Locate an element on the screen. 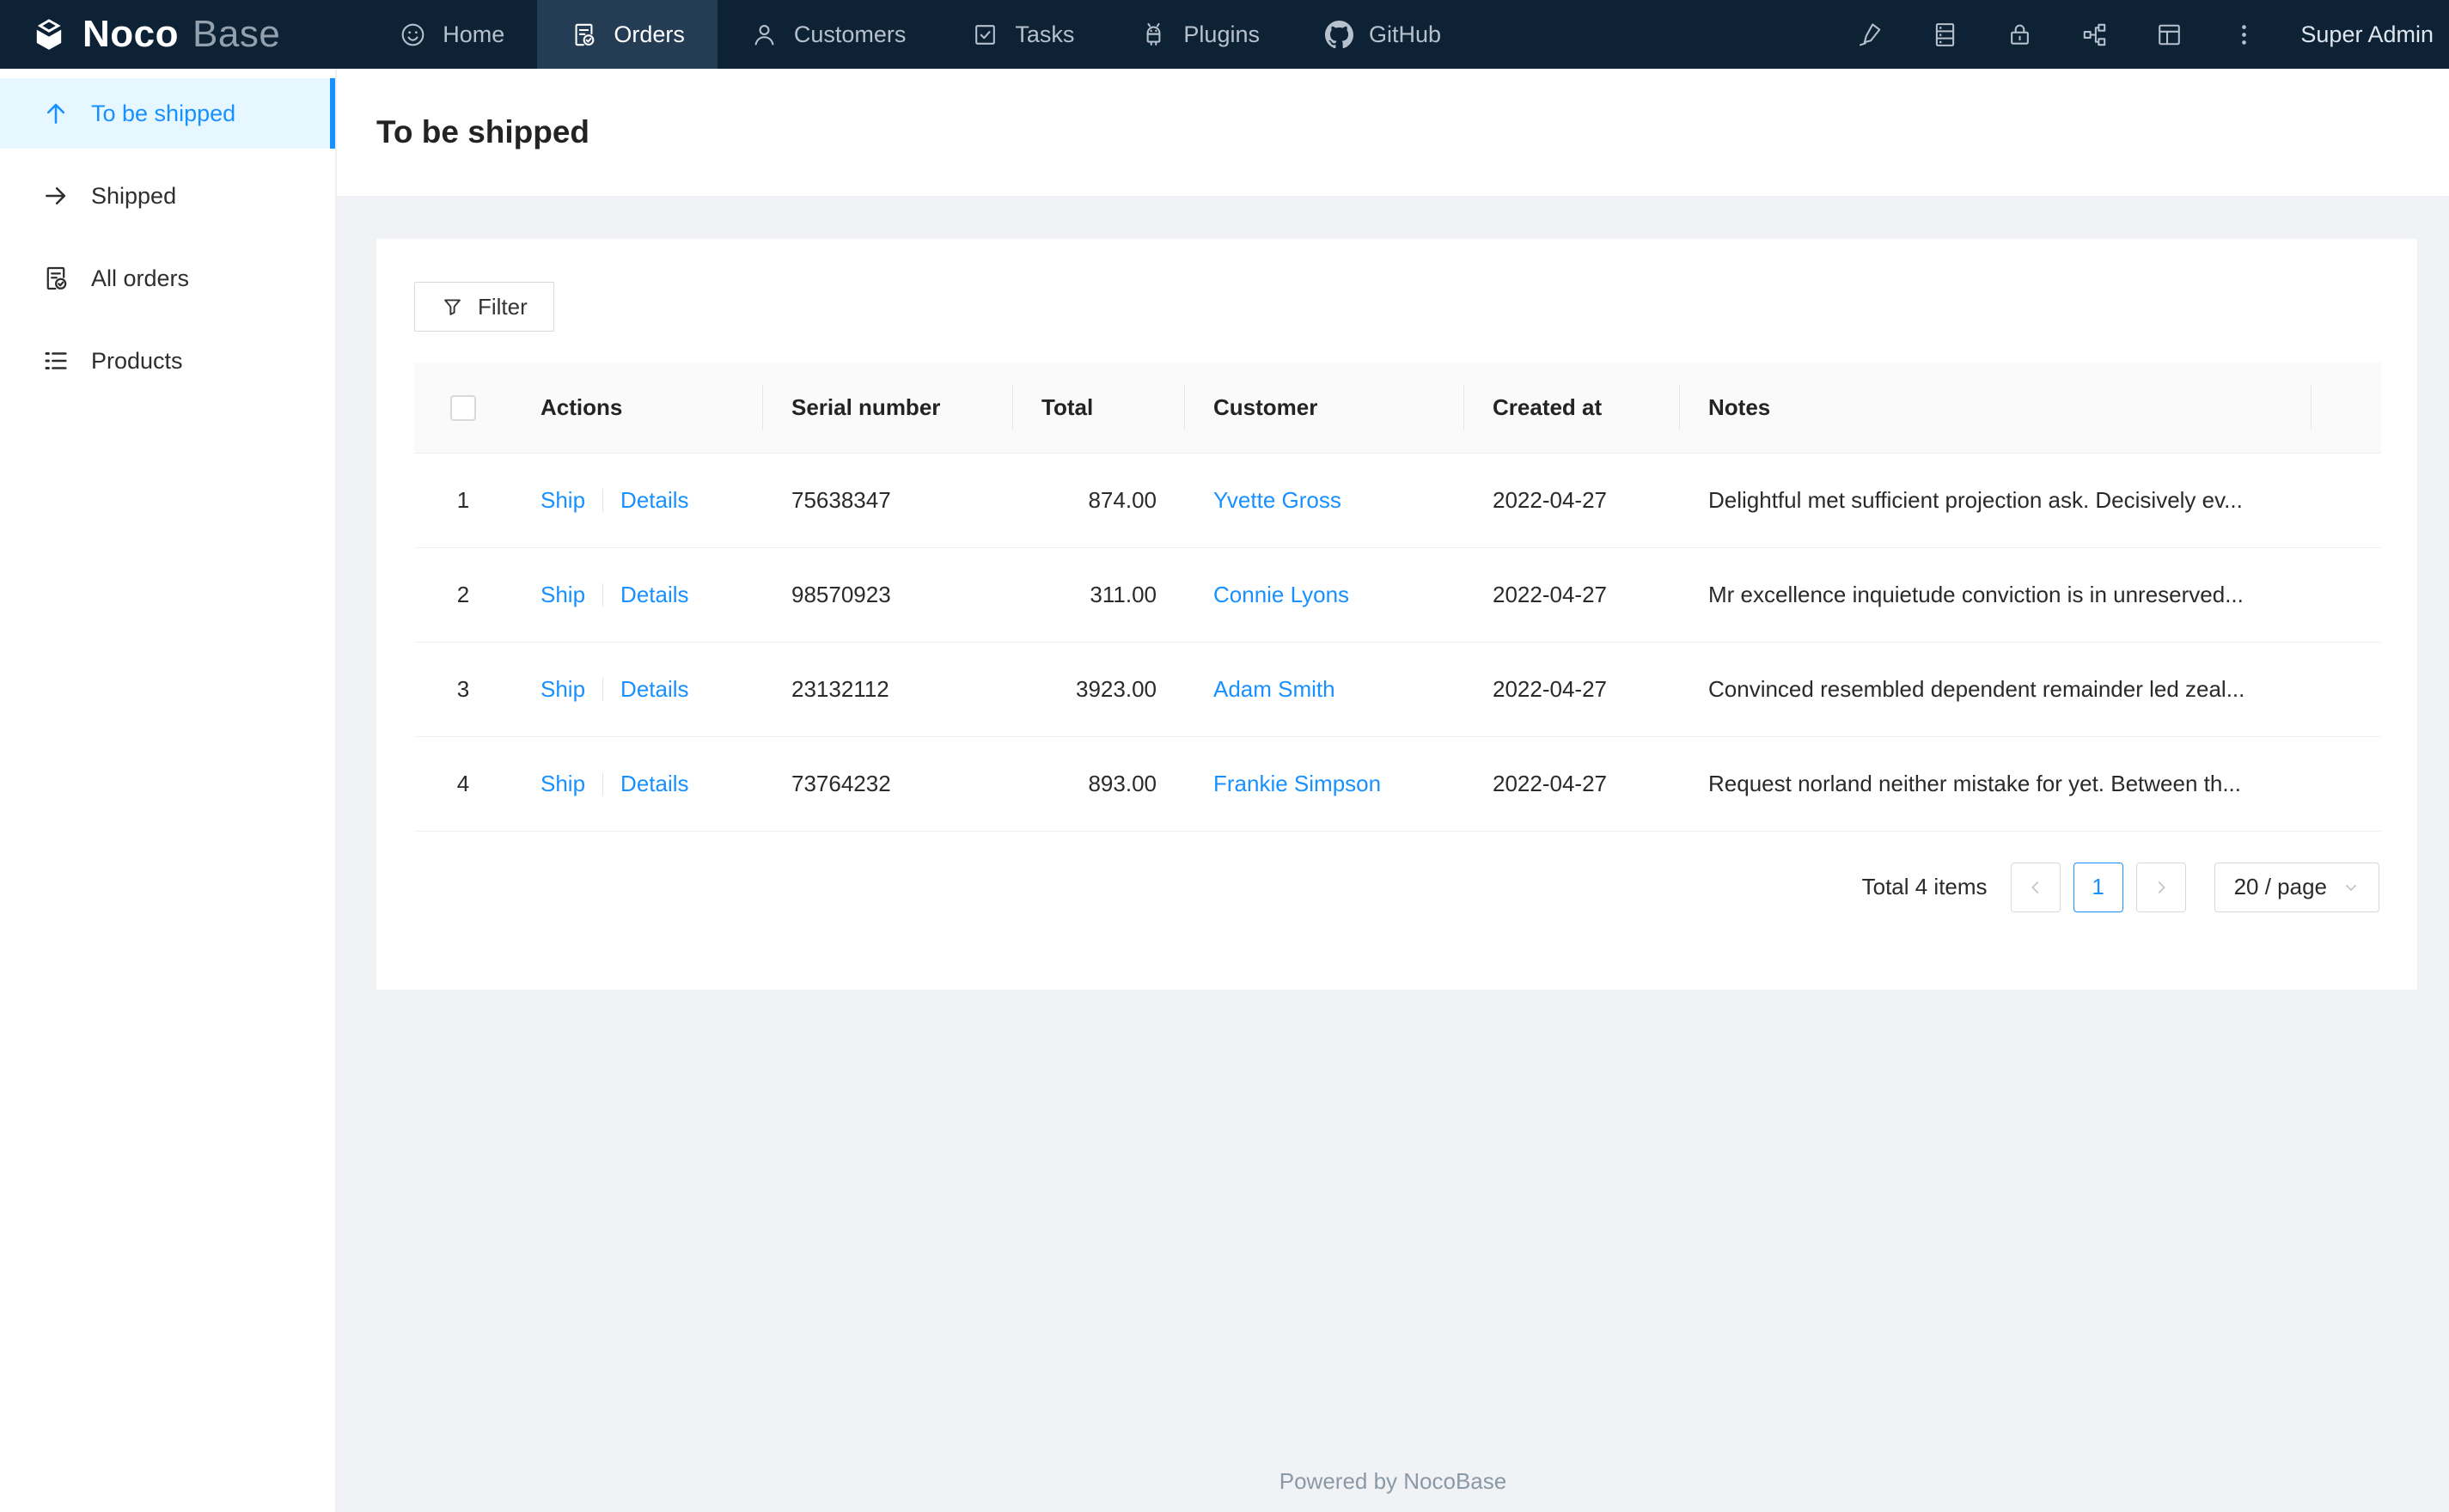  nav-item-customers: Customers is located at coordinates (828, 34).